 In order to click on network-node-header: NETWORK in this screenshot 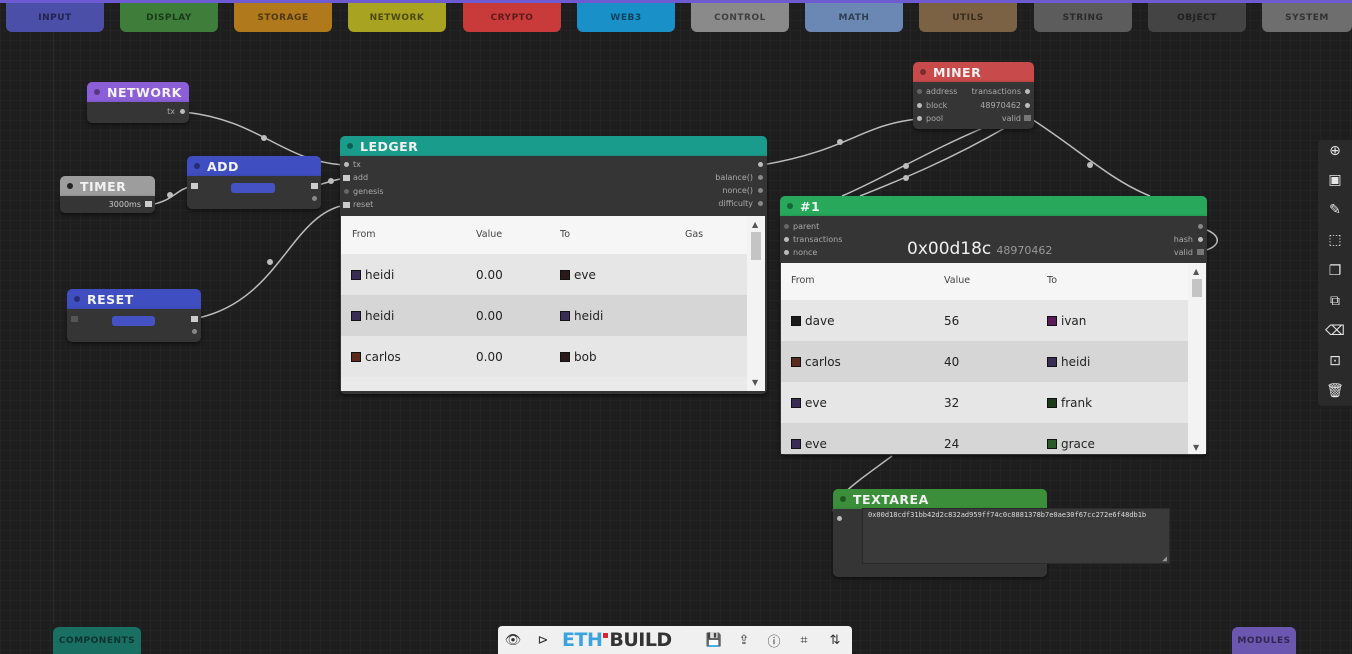, I will do `click(138, 92)`.